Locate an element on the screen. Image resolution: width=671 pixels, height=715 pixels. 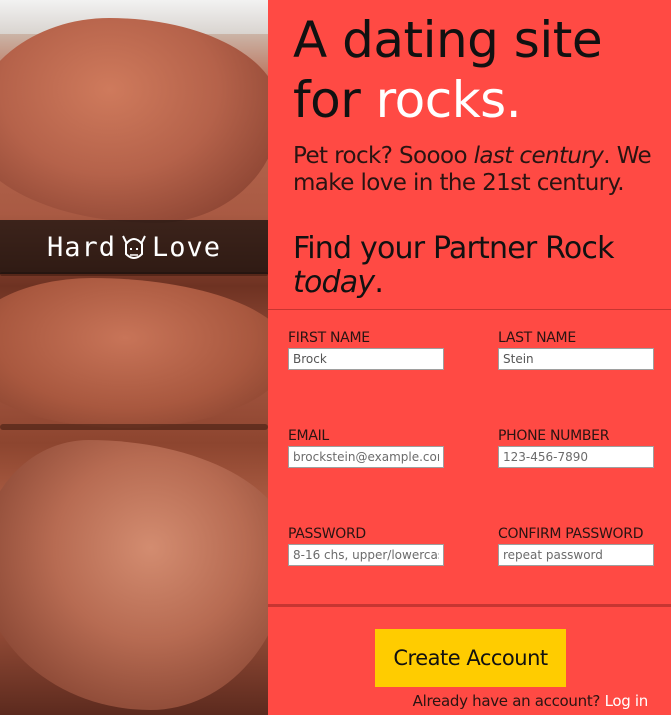
cta-part2: . is located at coordinates (379, 282).